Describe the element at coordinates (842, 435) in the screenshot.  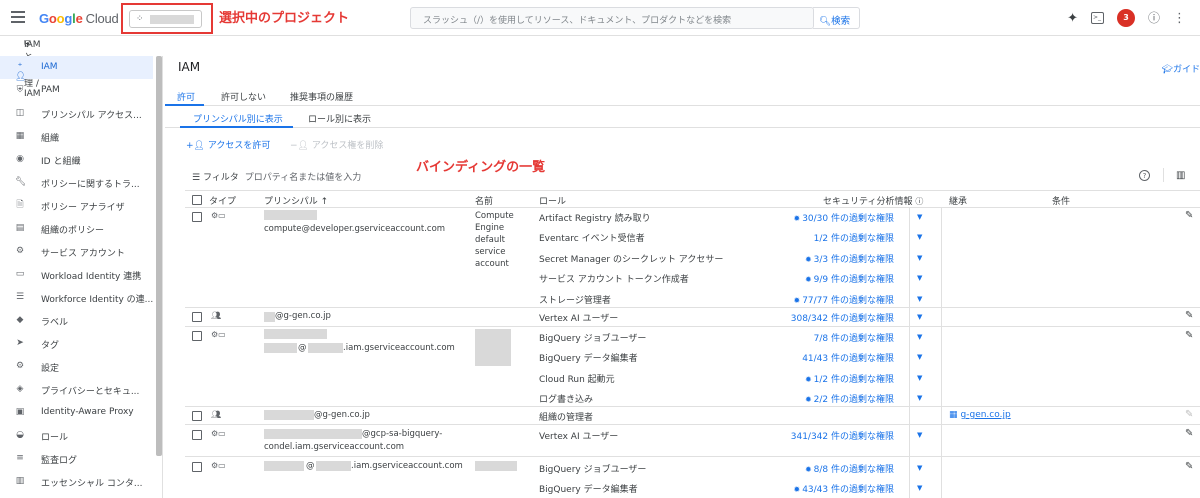
I see `insight-link: 341/342 件の過剰な権限` at that location.